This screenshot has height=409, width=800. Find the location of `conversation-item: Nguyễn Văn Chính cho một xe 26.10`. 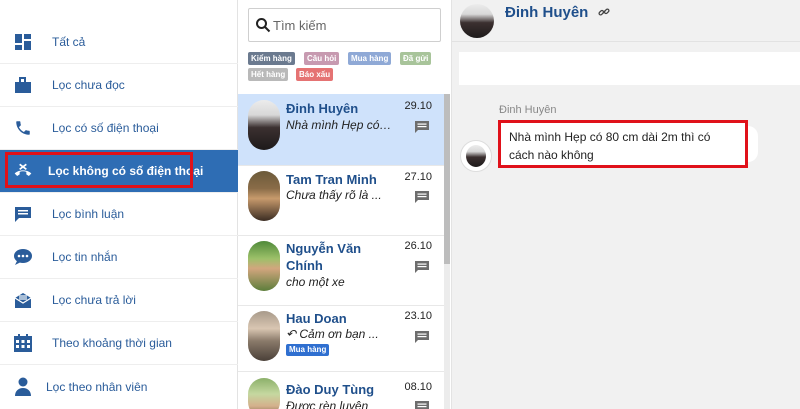

conversation-item: Nguyễn Văn Chính cho một xe 26.10 is located at coordinates (341, 271).